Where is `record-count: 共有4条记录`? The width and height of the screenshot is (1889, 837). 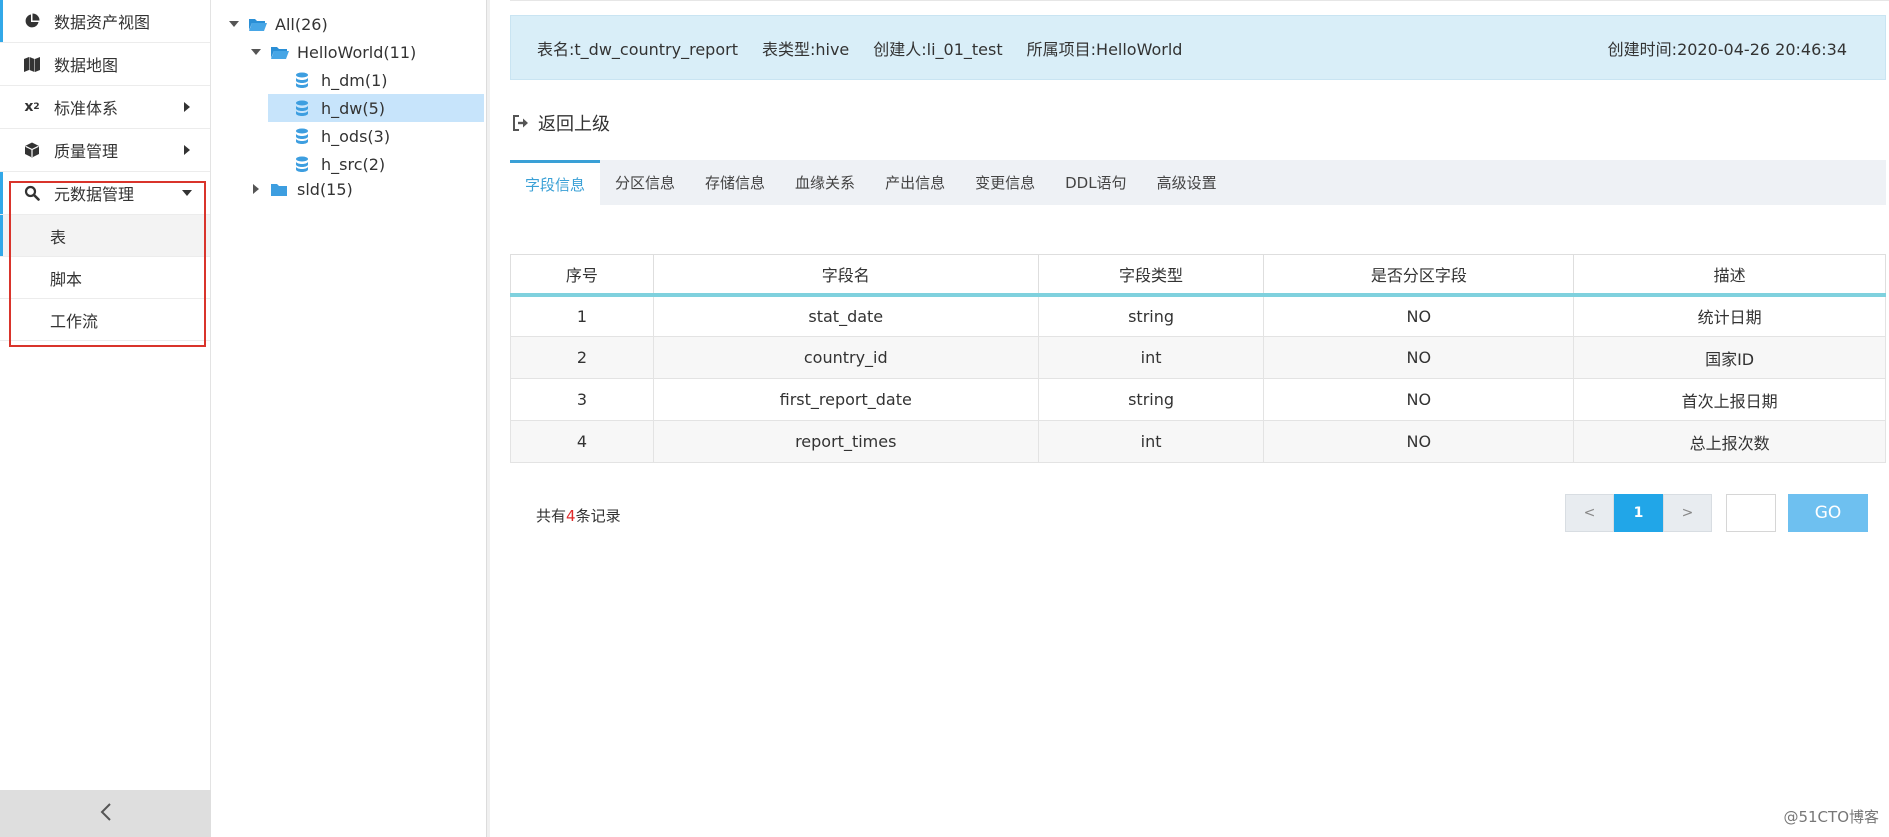 record-count: 共有4条记录 is located at coordinates (578, 515).